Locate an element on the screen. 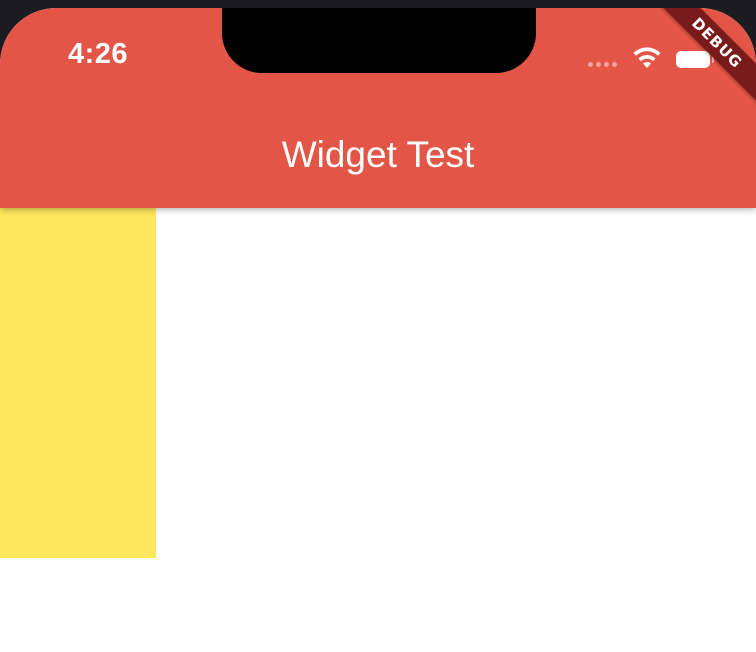  status-time: 4:26 is located at coordinates (98, 54).